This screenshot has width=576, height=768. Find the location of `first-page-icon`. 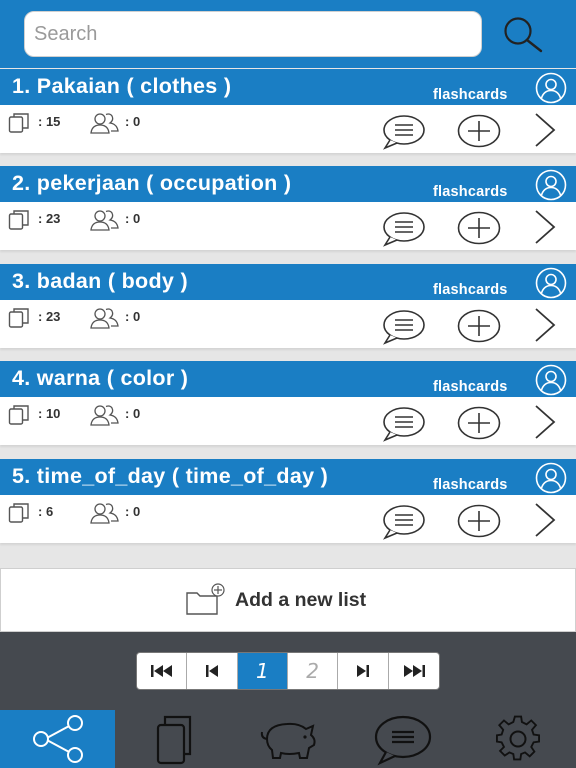

first-page-icon is located at coordinates (161, 671).